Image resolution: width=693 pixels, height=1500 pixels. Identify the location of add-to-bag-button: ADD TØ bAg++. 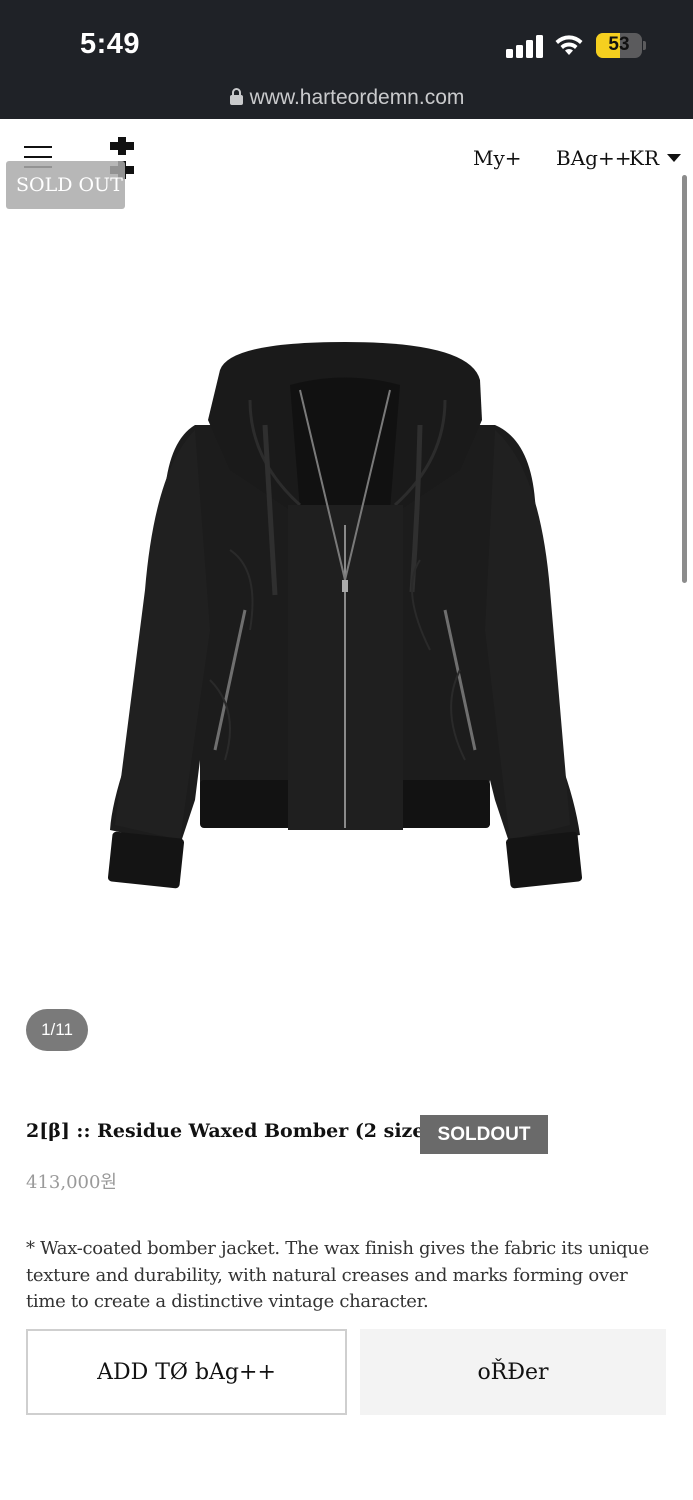
(186, 1372).